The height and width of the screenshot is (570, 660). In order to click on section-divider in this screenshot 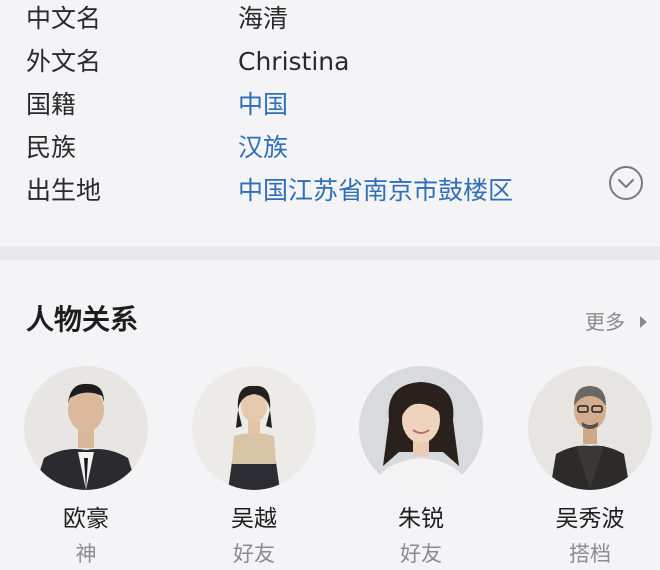, I will do `click(330, 253)`.